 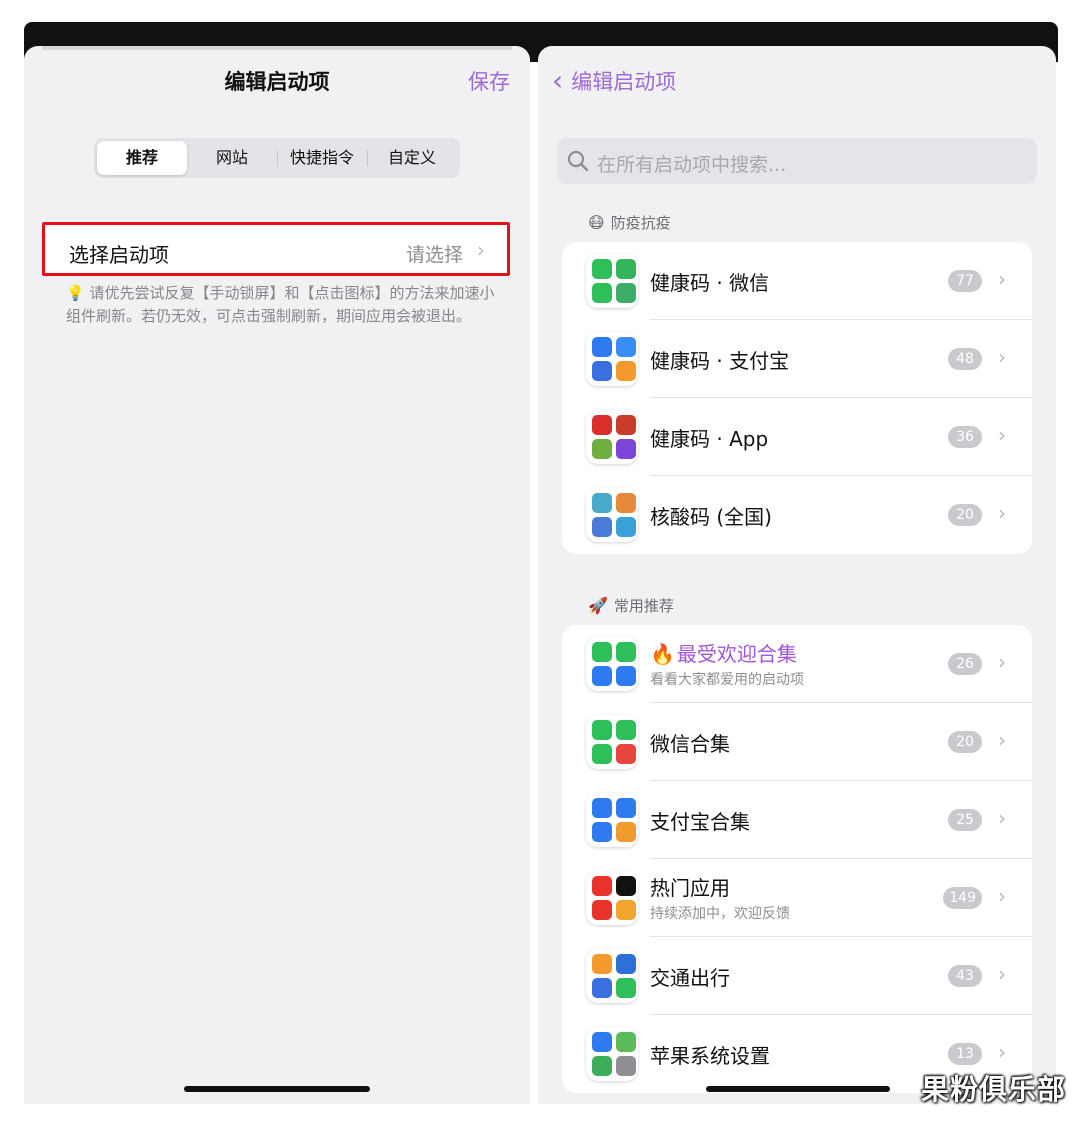 I want to click on list-item-title: 交通出行, so click(x=690, y=976).